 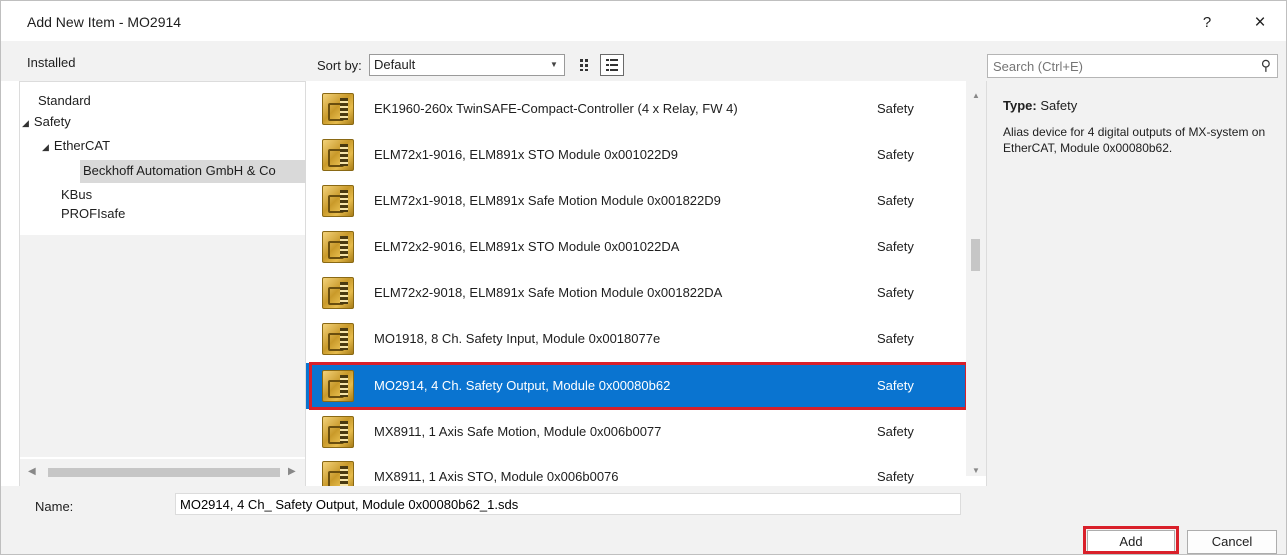 What do you see at coordinates (1266, 65) in the screenshot?
I see `search-icon: ⚲` at bounding box center [1266, 65].